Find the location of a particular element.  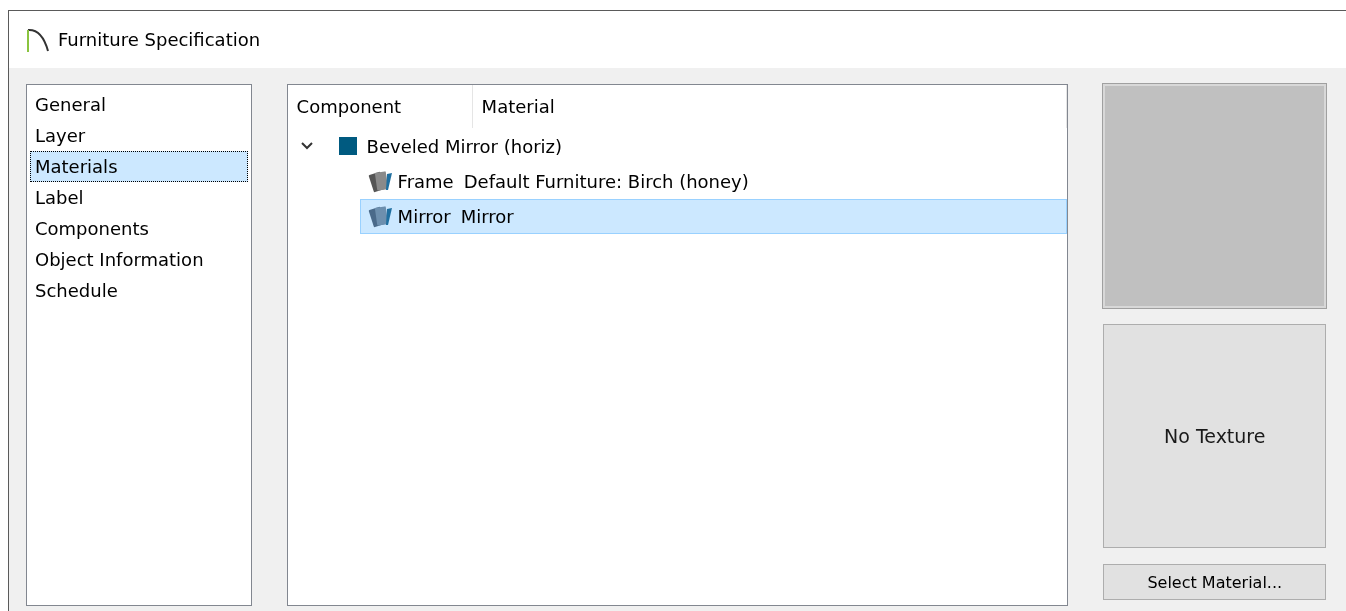

tree-row: Mirror Mirror is located at coordinates (713, 216).